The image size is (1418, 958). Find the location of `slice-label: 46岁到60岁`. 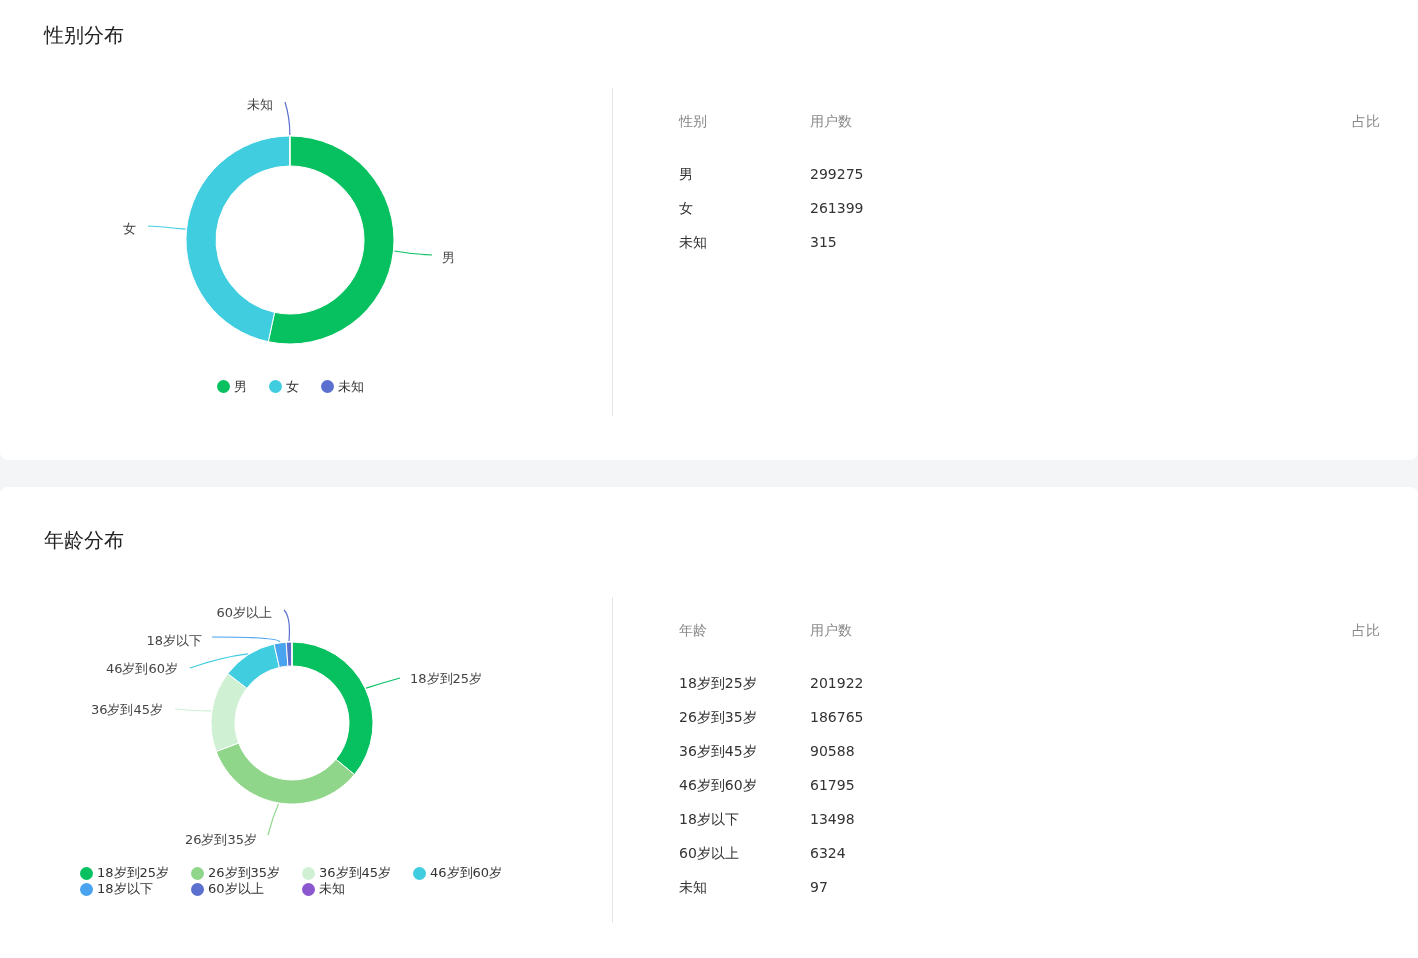

slice-label: 46岁到60岁 is located at coordinates (141, 668).